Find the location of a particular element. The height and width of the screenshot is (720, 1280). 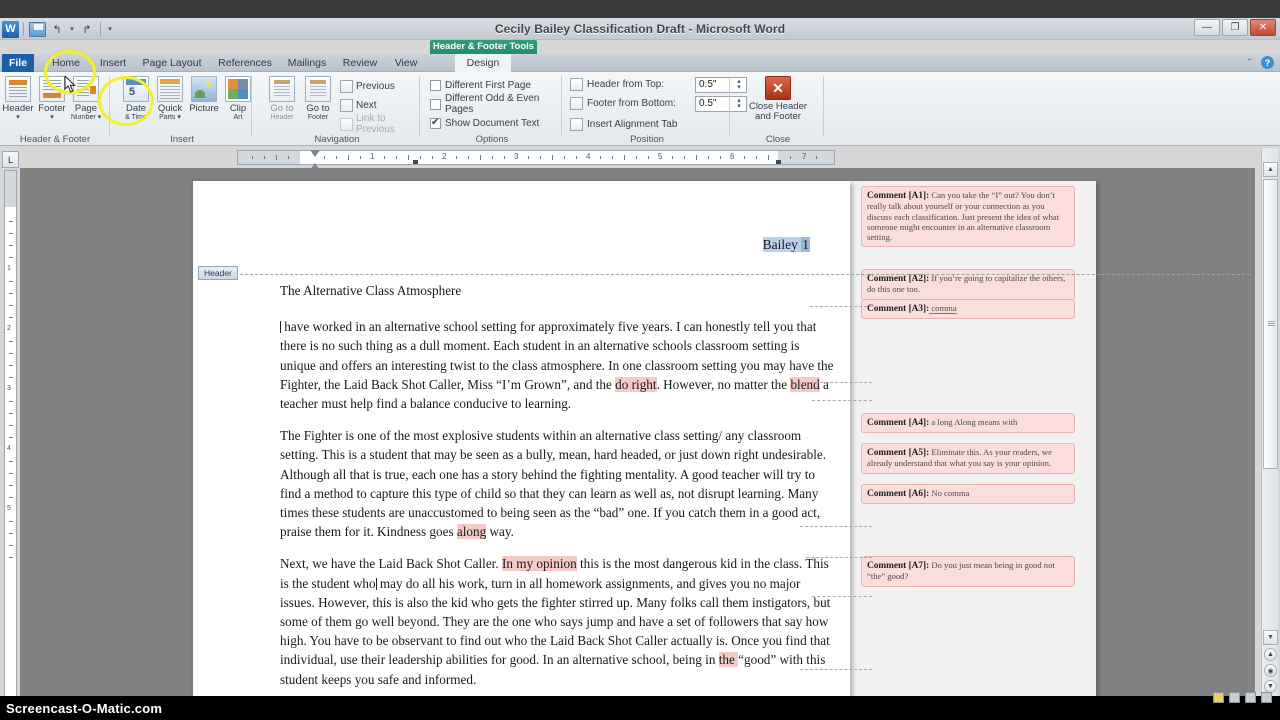

insert-alignment-tab-button: Insert Alignment Tab is located at coordinates (623, 124).